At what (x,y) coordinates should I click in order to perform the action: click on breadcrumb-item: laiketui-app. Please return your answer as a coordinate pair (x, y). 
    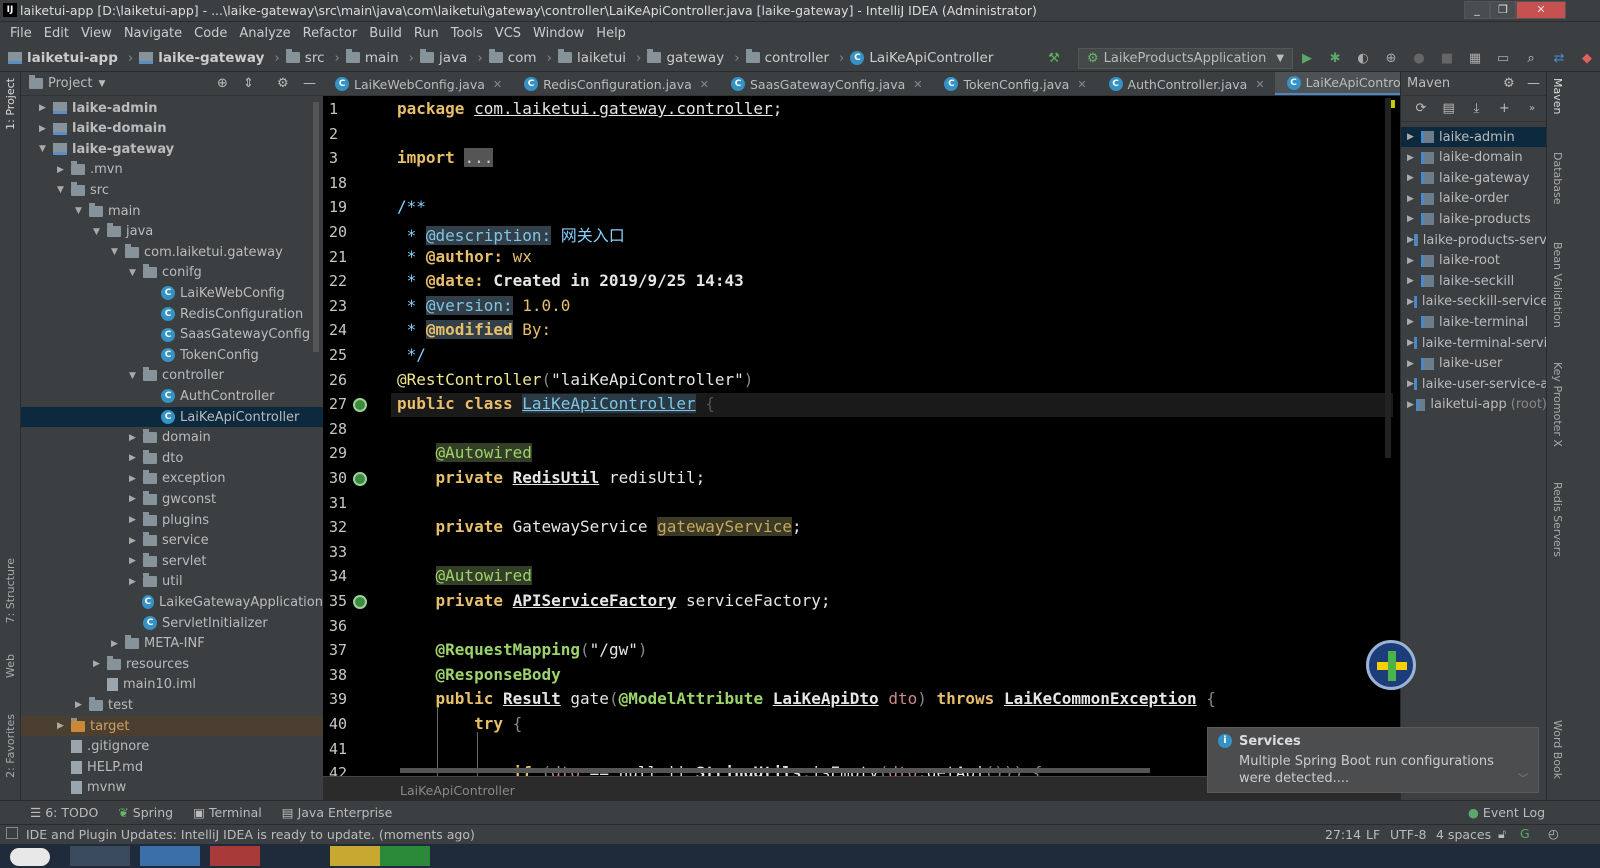
    Looking at the image, I should click on (63, 58).